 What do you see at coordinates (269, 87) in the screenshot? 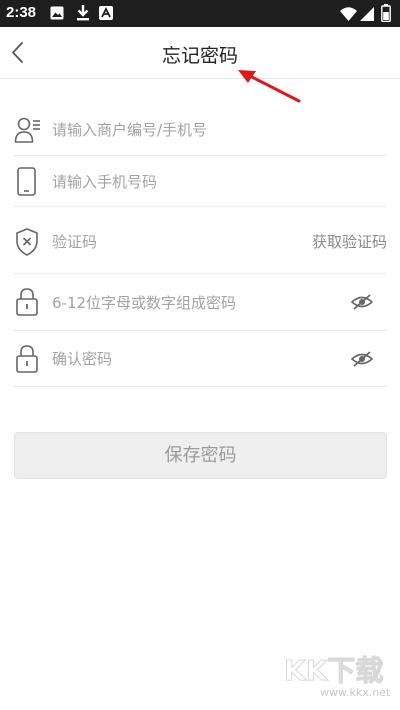
I see `annotation-arrow-icon` at bounding box center [269, 87].